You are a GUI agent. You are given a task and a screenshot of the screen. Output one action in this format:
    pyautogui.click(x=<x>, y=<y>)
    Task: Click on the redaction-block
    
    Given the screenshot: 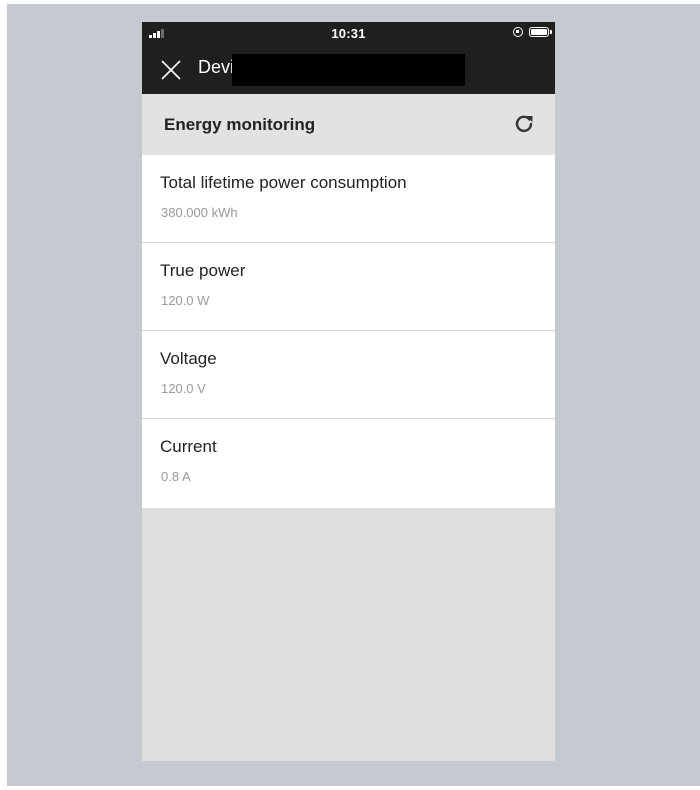 What is the action you would take?
    pyautogui.click(x=348, y=70)
    